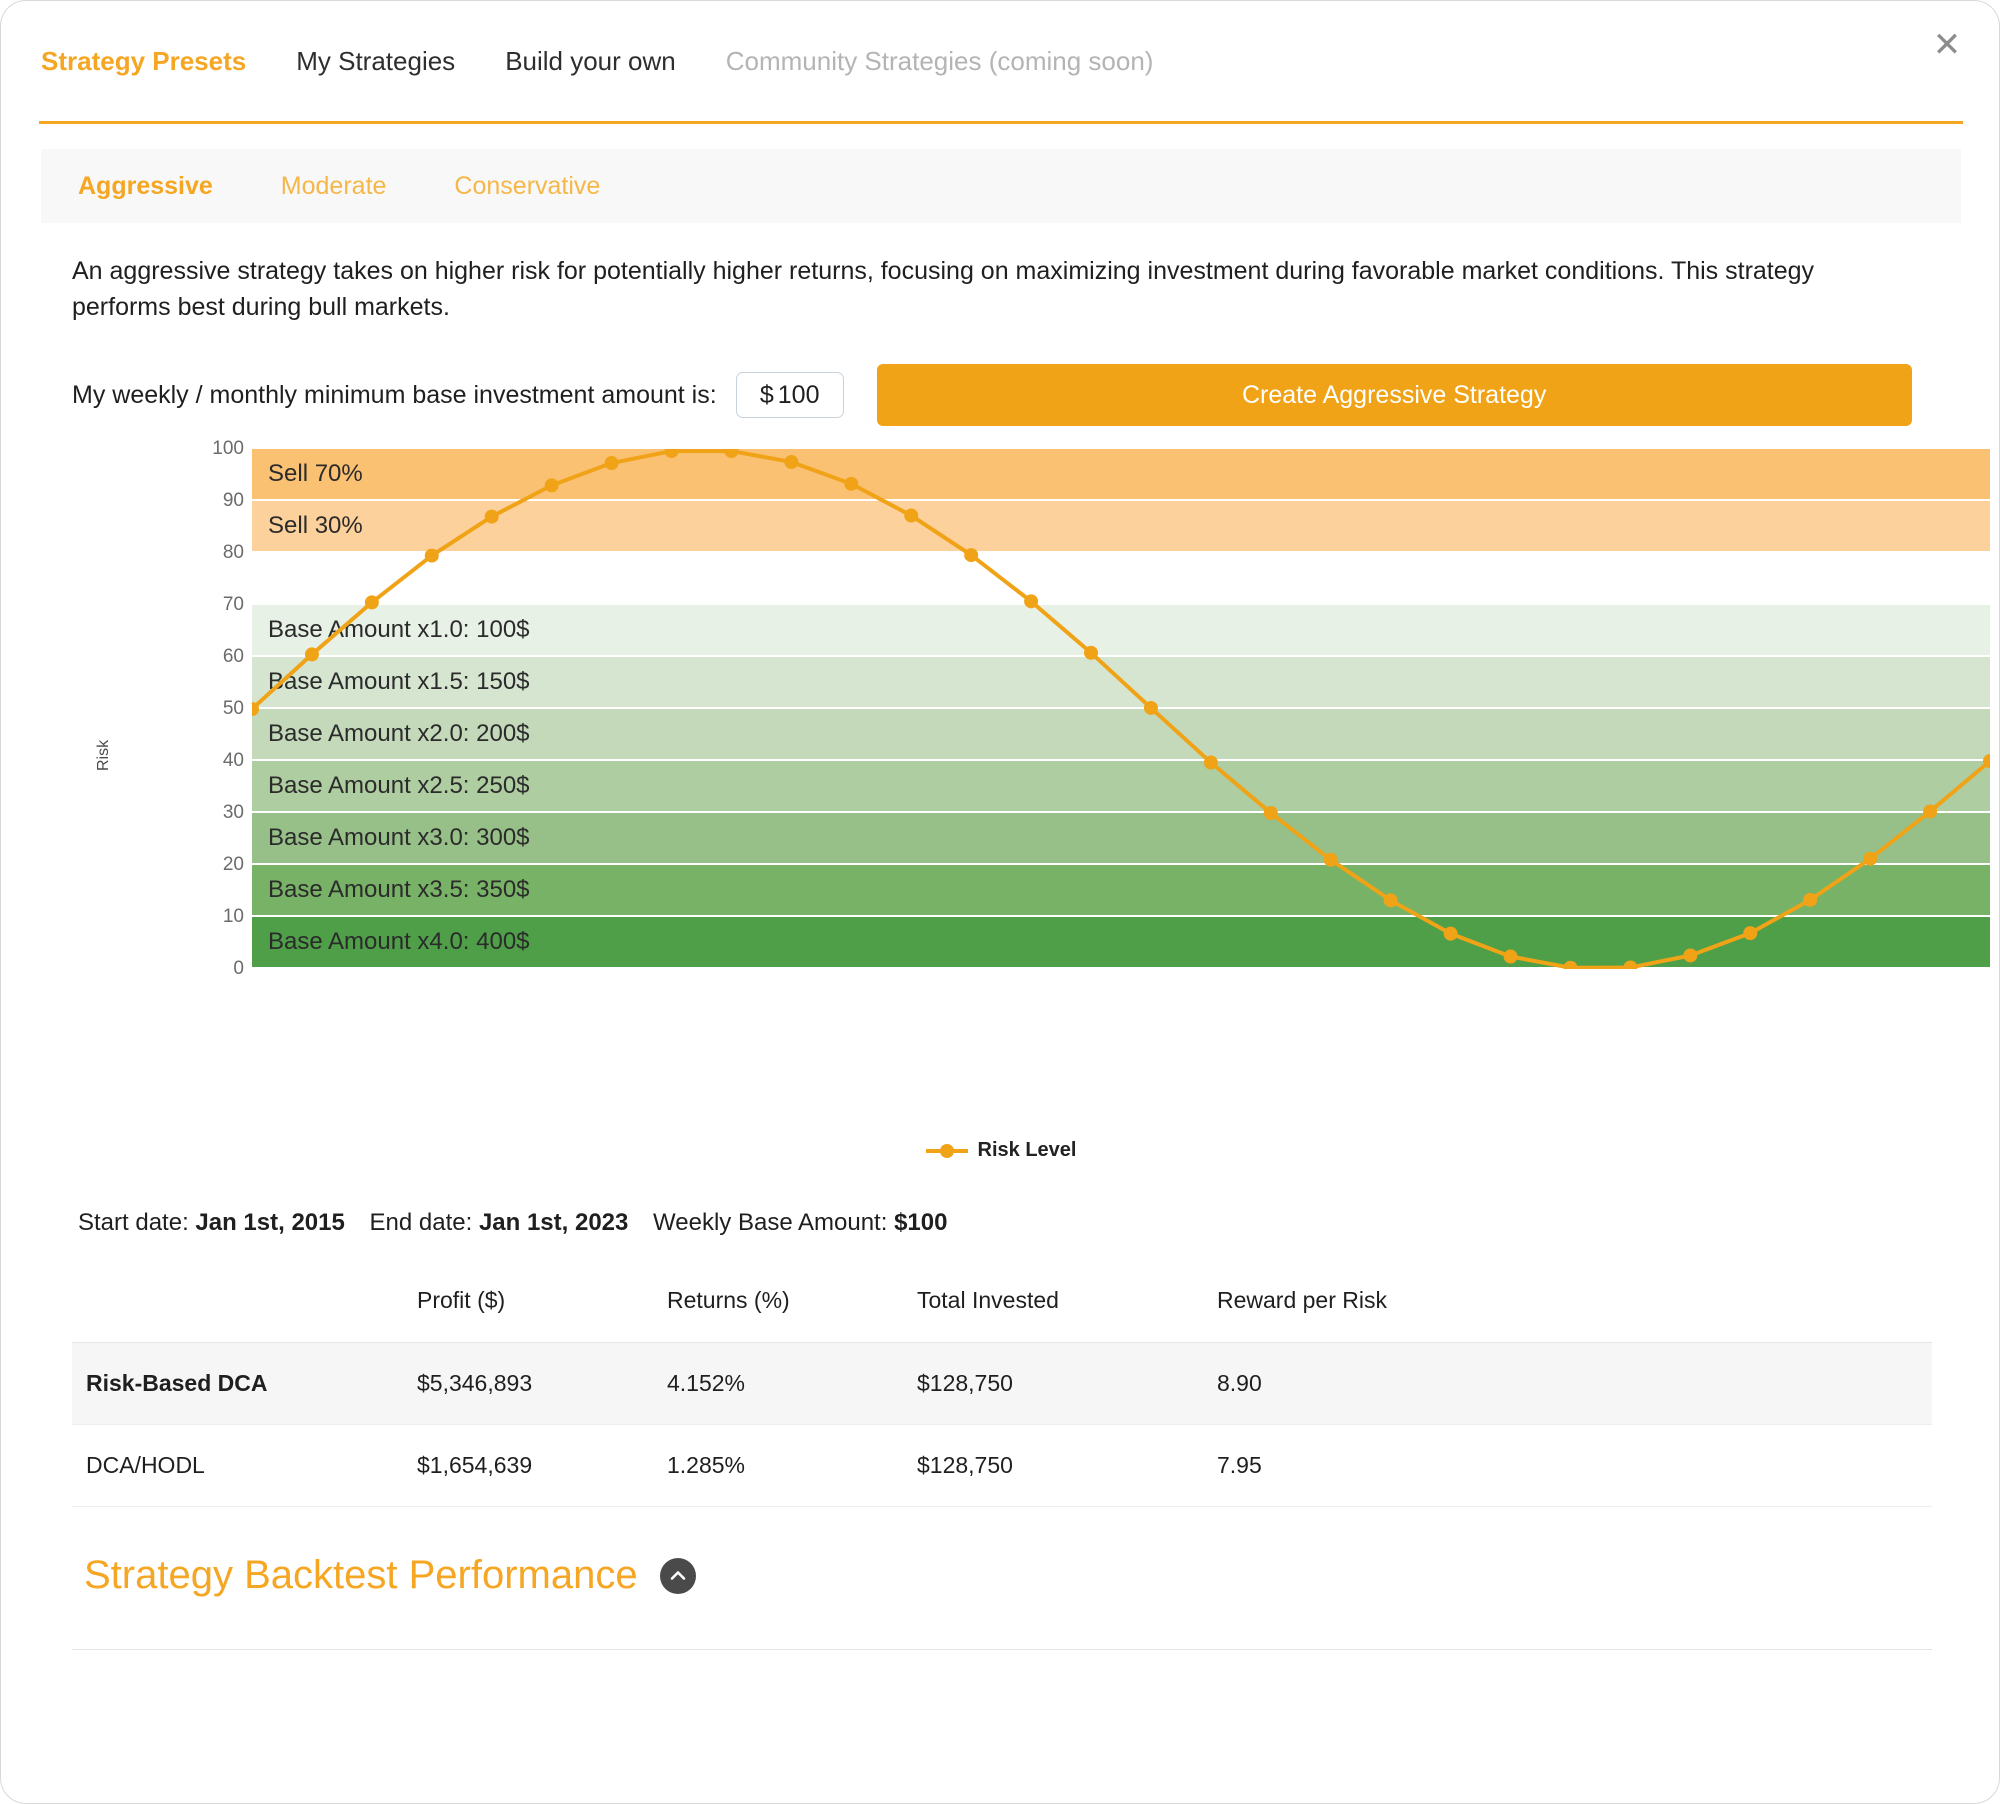 The image size is (2000, 1804). Describe the element at coordinates (375, 61) in the screenshot. I see `tab-my-strategies: My Strategies` at that location.